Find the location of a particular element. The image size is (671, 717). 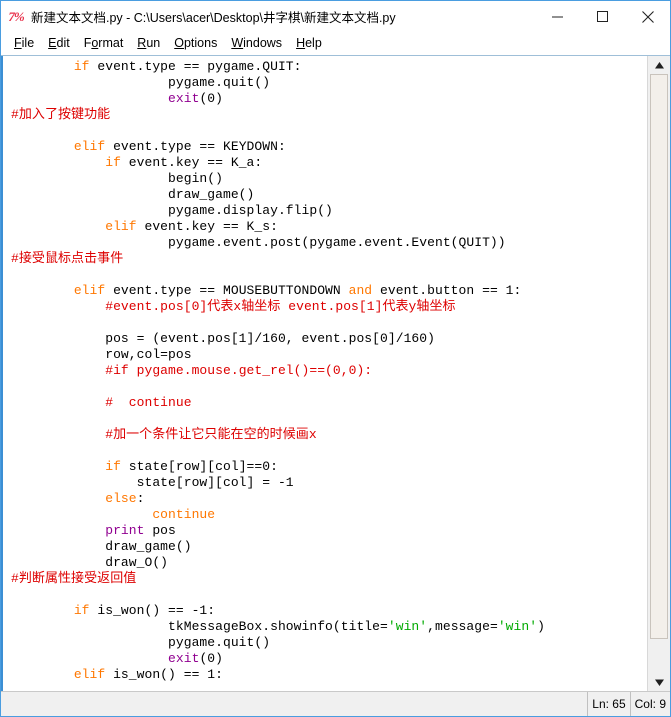

scroll-down-arrow-icon is located at coordinates (659, 682).